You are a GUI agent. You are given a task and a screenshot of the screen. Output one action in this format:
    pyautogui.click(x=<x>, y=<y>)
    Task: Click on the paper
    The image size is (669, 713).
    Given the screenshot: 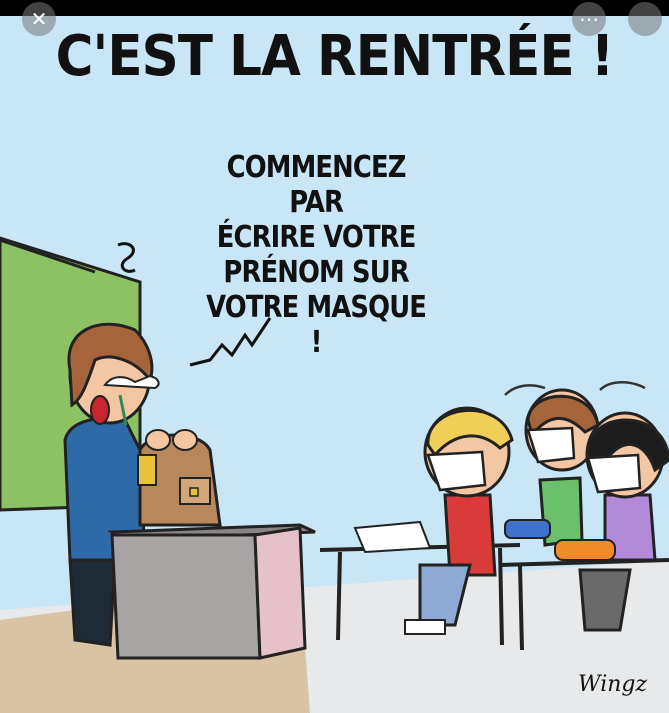 What is the action you would take?
    pyautogui.click(x=392, y=537)
    